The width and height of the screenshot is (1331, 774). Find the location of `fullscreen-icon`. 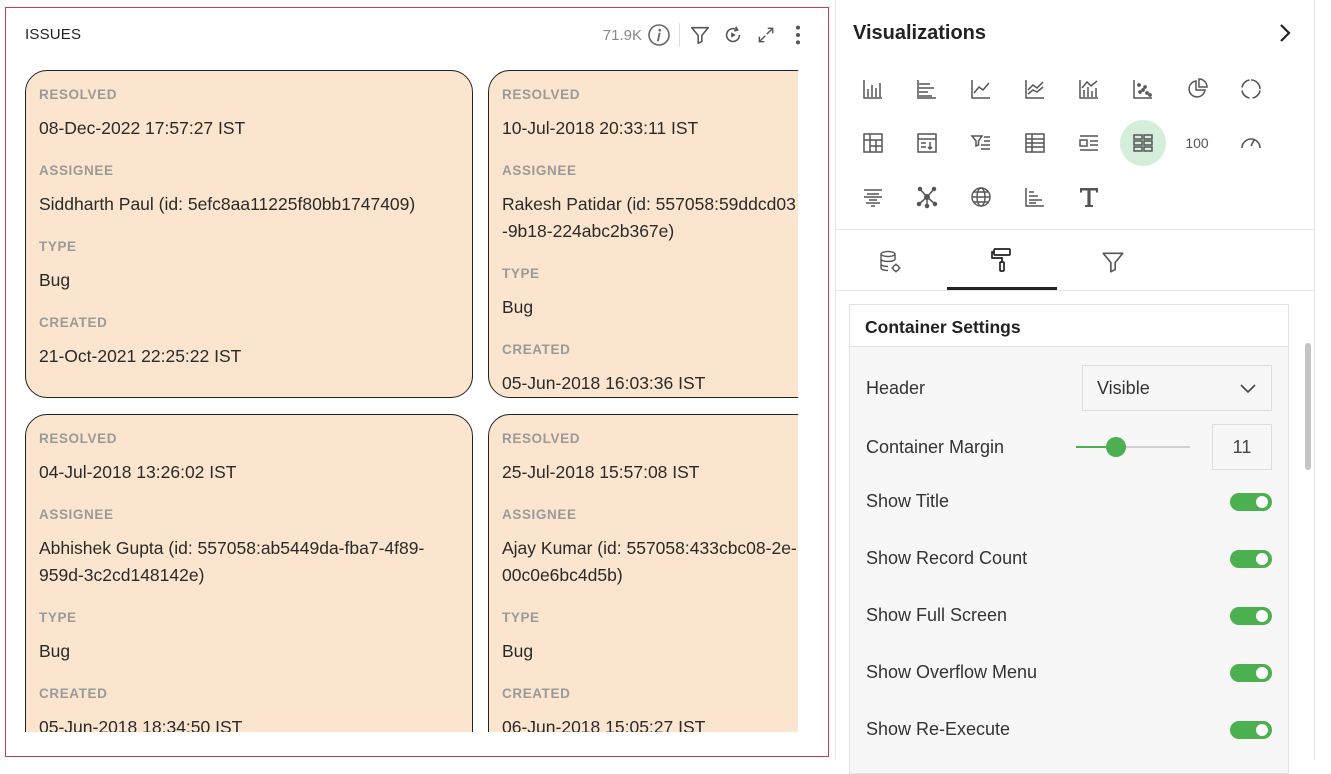

fullscreen-icon is located at coordinates (766, 35).